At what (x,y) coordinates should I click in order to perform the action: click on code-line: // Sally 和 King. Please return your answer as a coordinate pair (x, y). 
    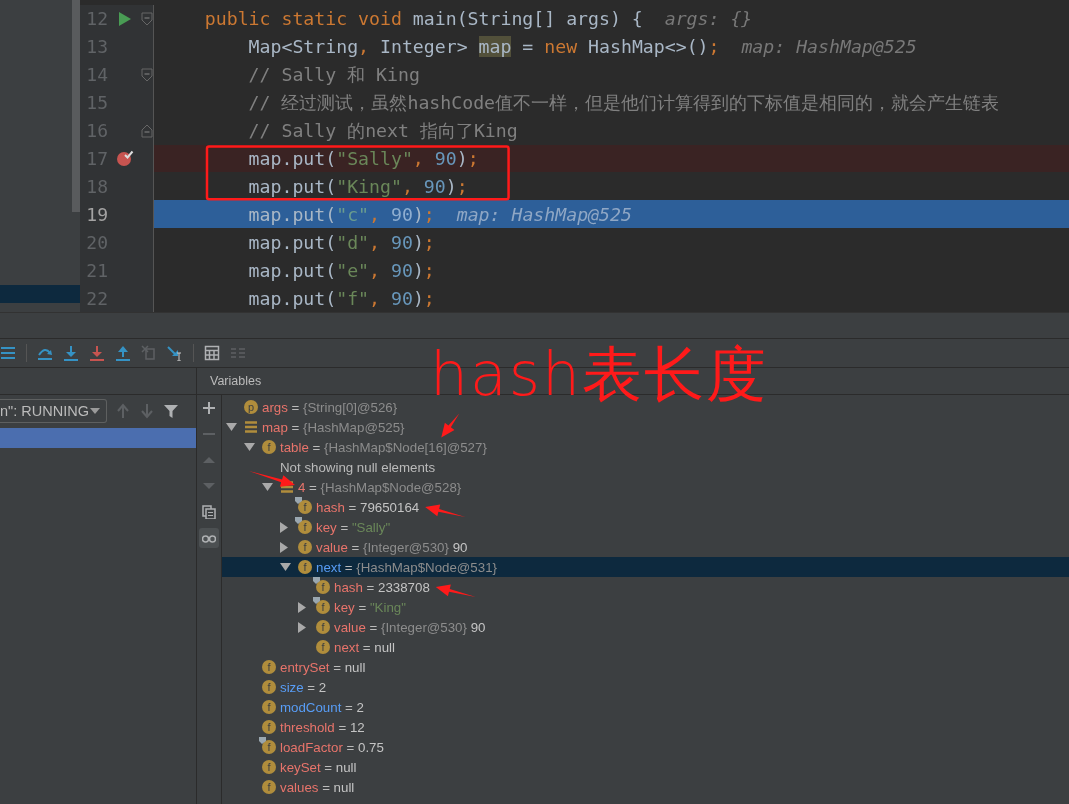
    Looking at the image, I should click on (333, 75).